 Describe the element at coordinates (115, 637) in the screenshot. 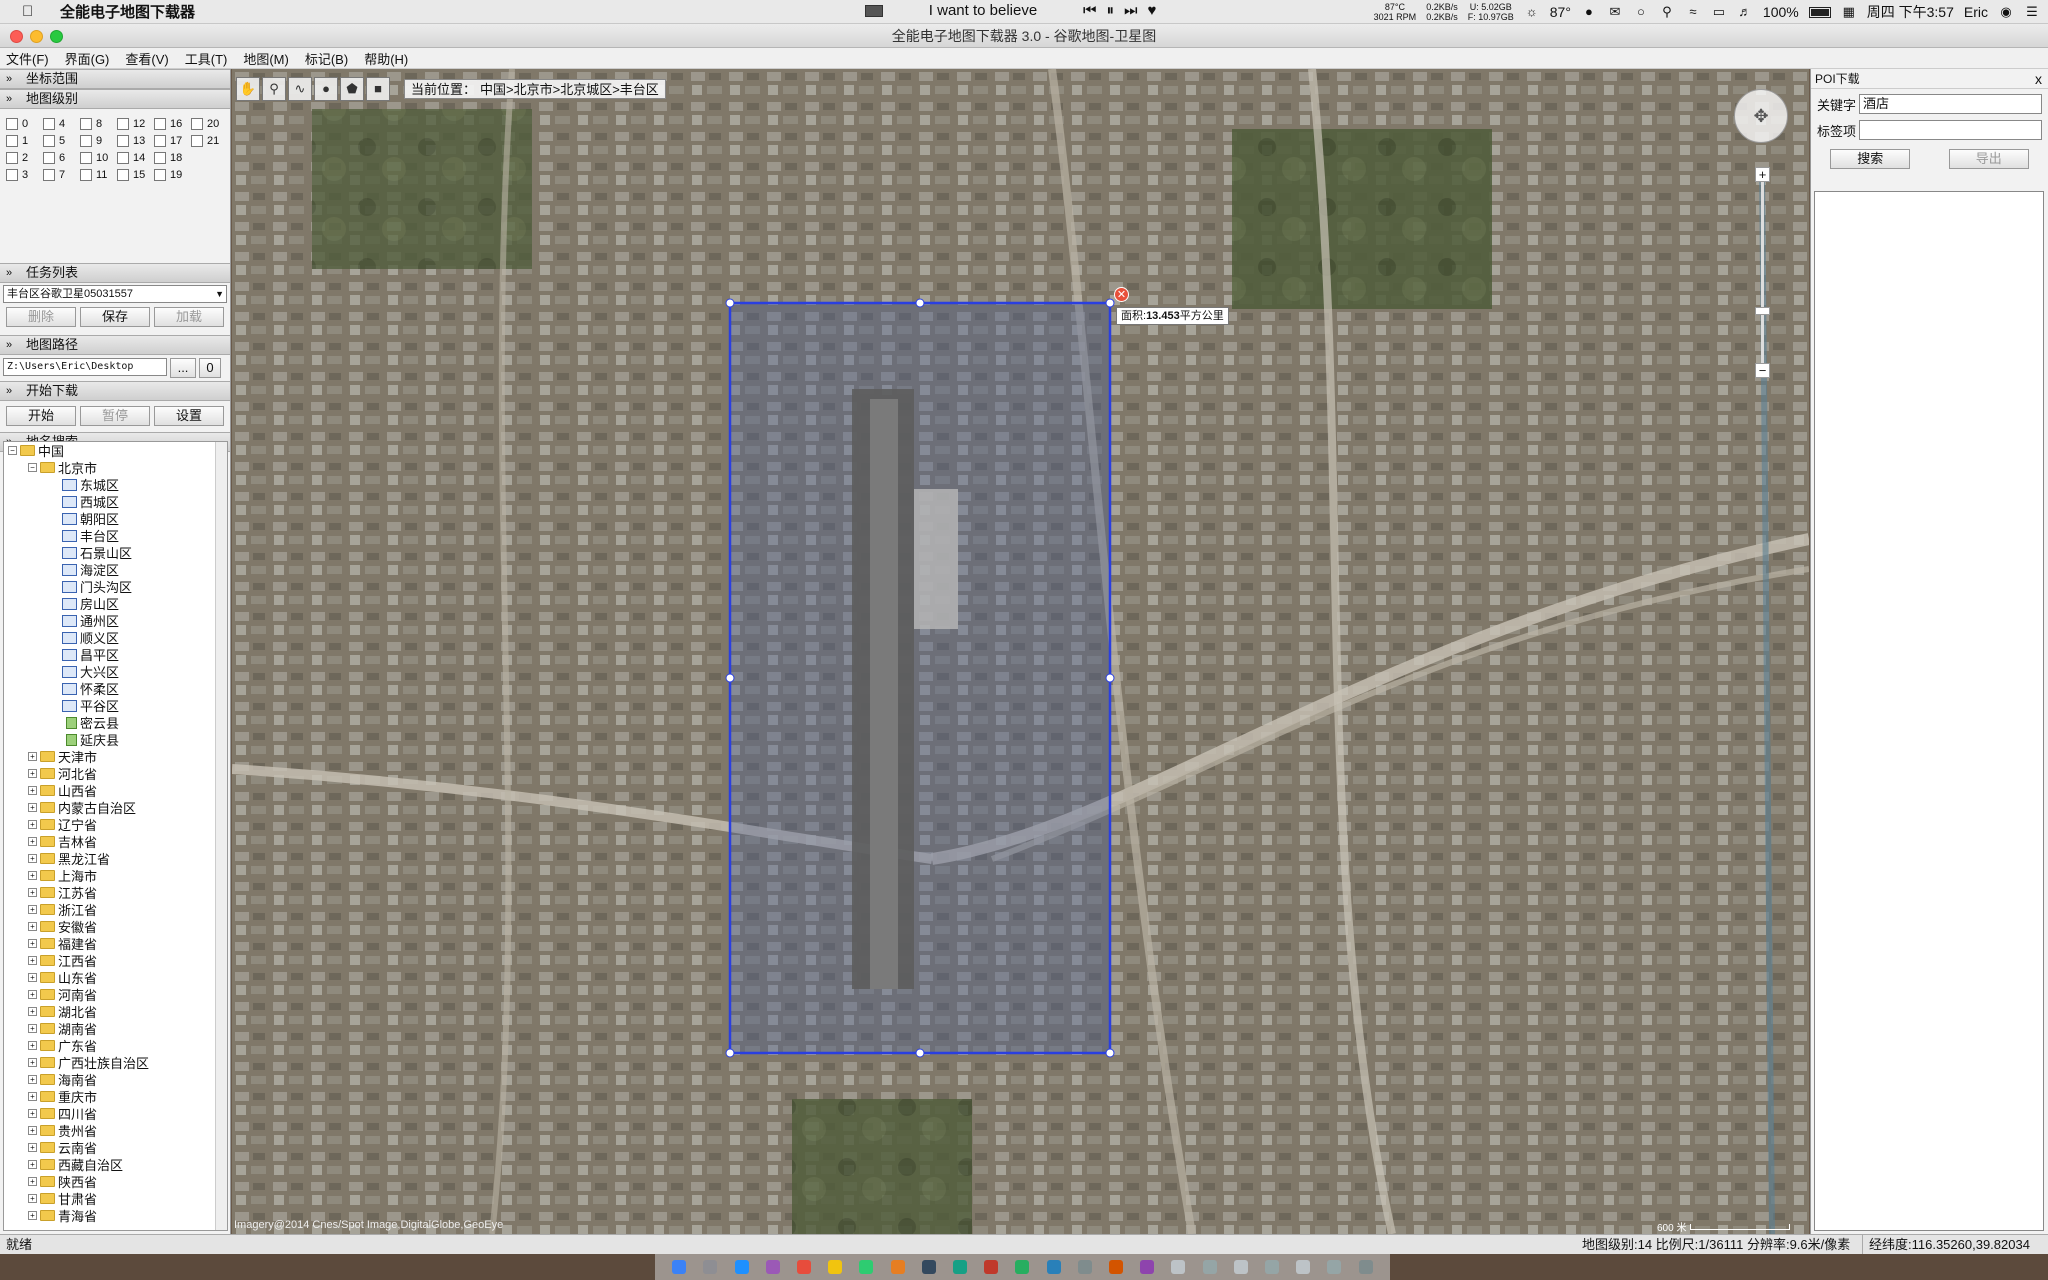

I see `tree-node-district: 顺义区` at that location.